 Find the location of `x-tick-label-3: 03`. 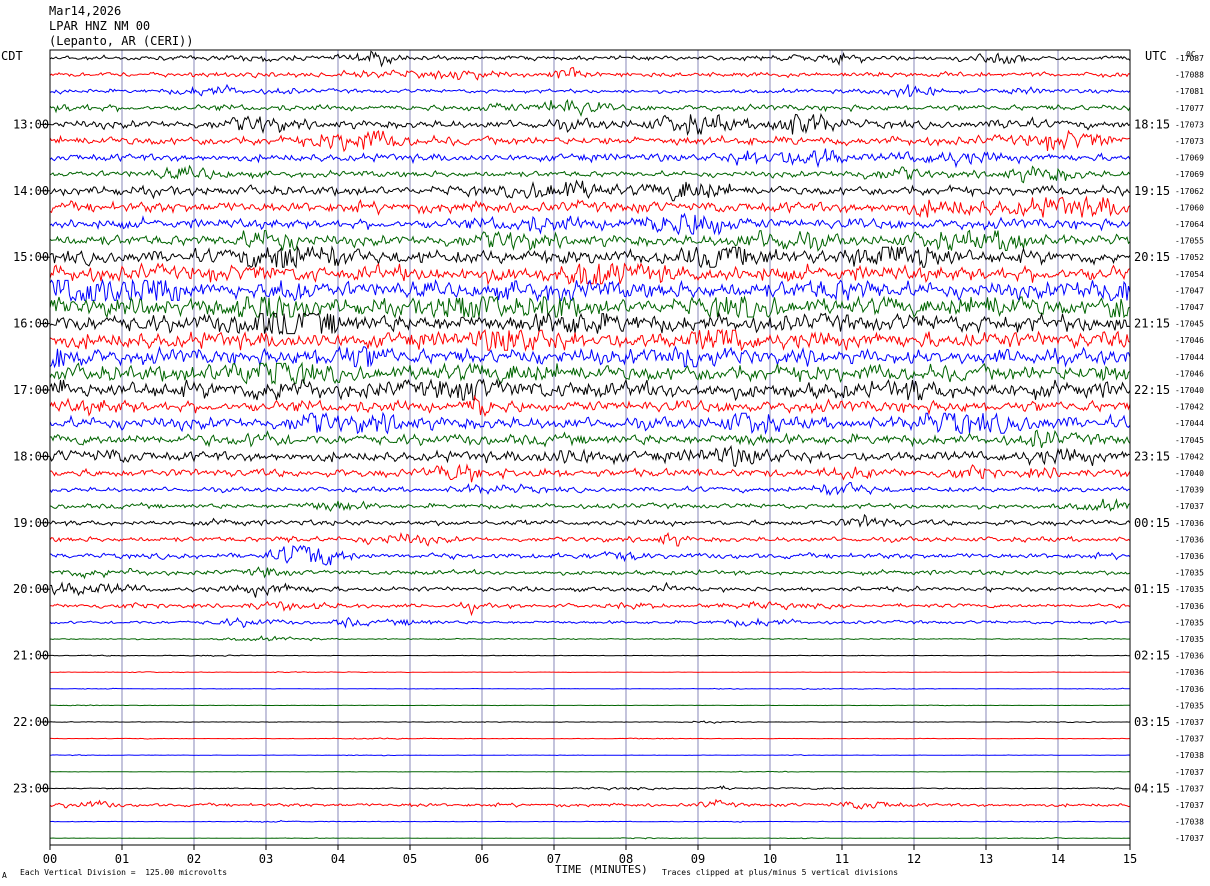

x-tick-label-3: 03 is located at coordinates (266, 859).